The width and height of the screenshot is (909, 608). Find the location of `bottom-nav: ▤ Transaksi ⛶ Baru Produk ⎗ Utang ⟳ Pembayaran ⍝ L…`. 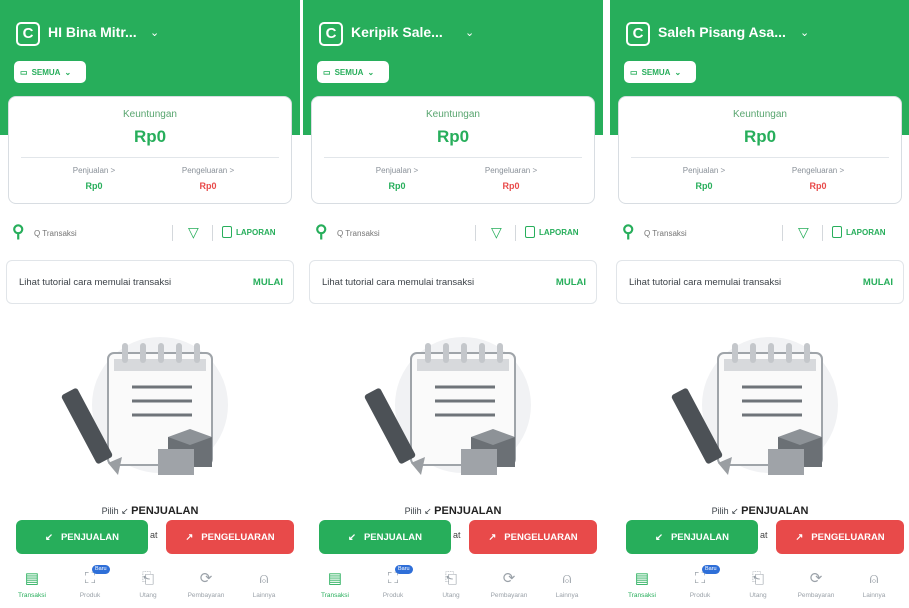

bottom-nav: ▤ Transaksi ⛶ Baru Produk ⎗ Utang ⟳ Pembayaran ⍝ L… is located at coordinates (759, 586).